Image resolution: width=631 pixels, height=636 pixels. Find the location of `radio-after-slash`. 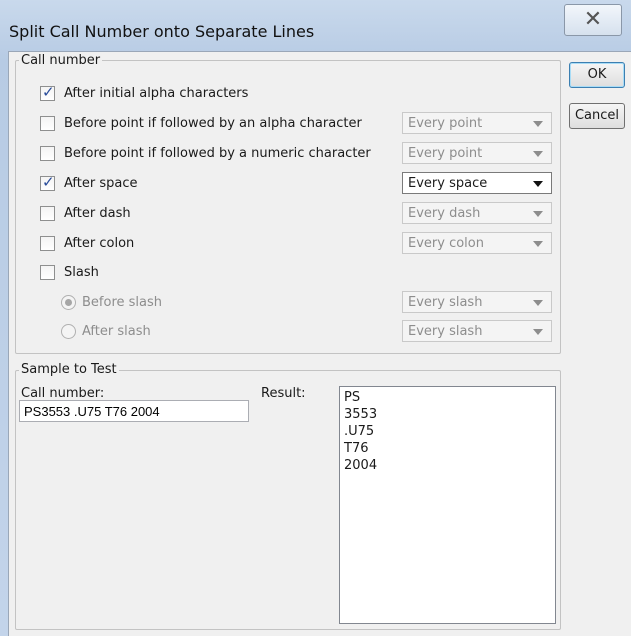

radio-after-slash is located at coordinates (68, 331).